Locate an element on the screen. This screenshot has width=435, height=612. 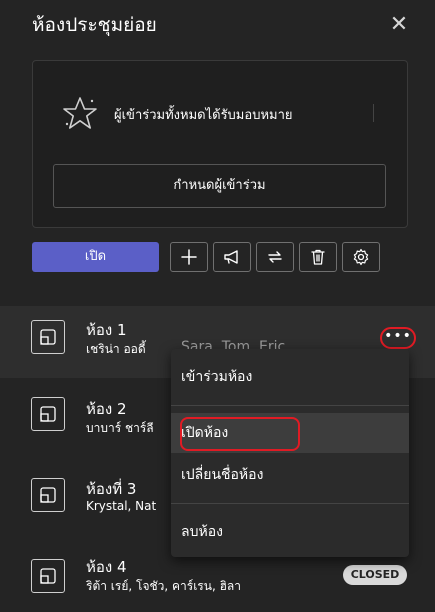
plus-icon is located at coordinates (189, 257).